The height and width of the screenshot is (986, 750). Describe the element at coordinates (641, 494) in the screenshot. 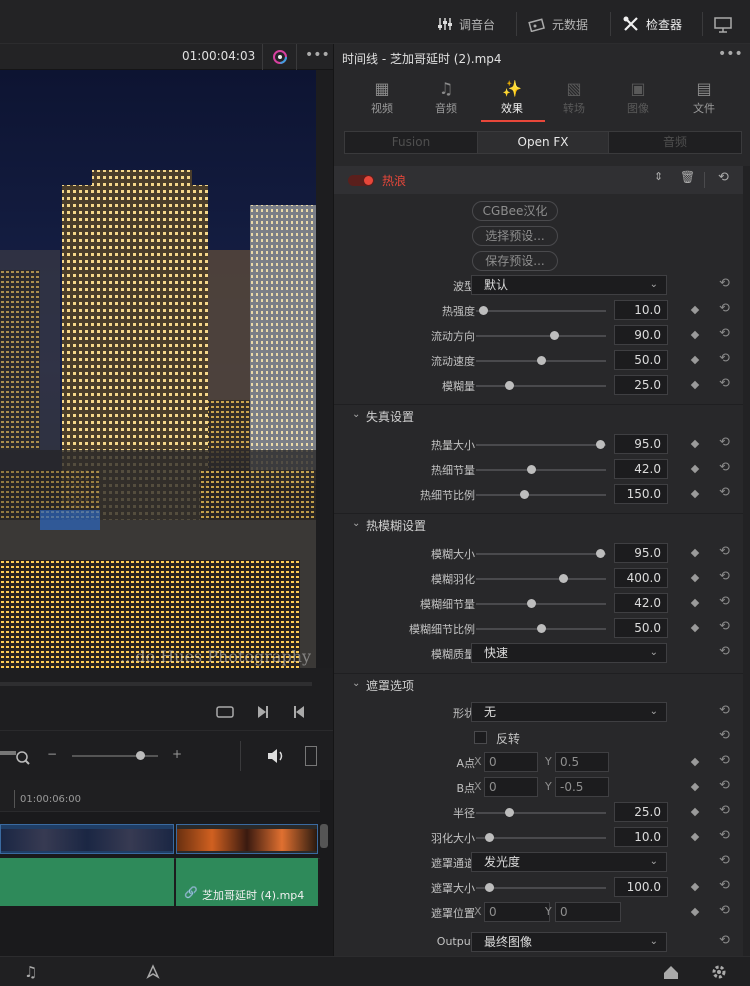

I see `heat-detail-ratio-value-field: 150.0` at that location.